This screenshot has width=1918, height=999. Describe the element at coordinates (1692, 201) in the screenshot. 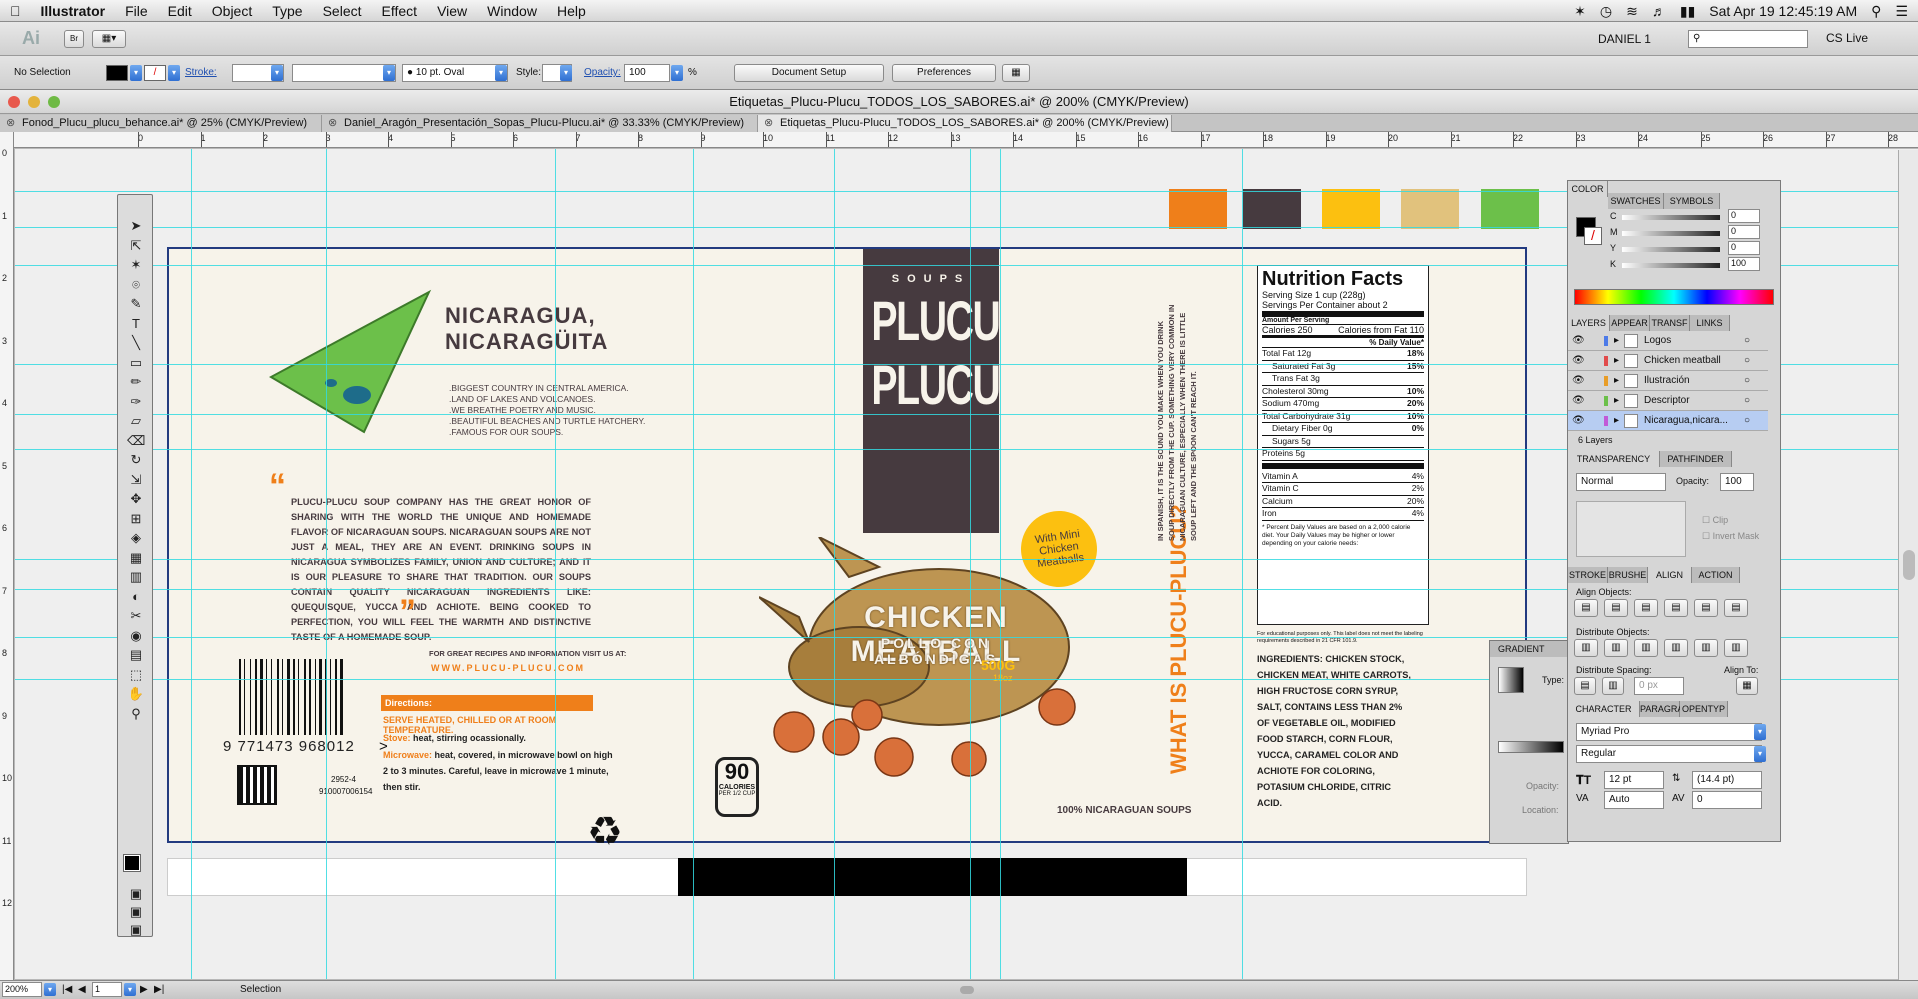

I see `tab-symbols: SYMBOLS` at that location.